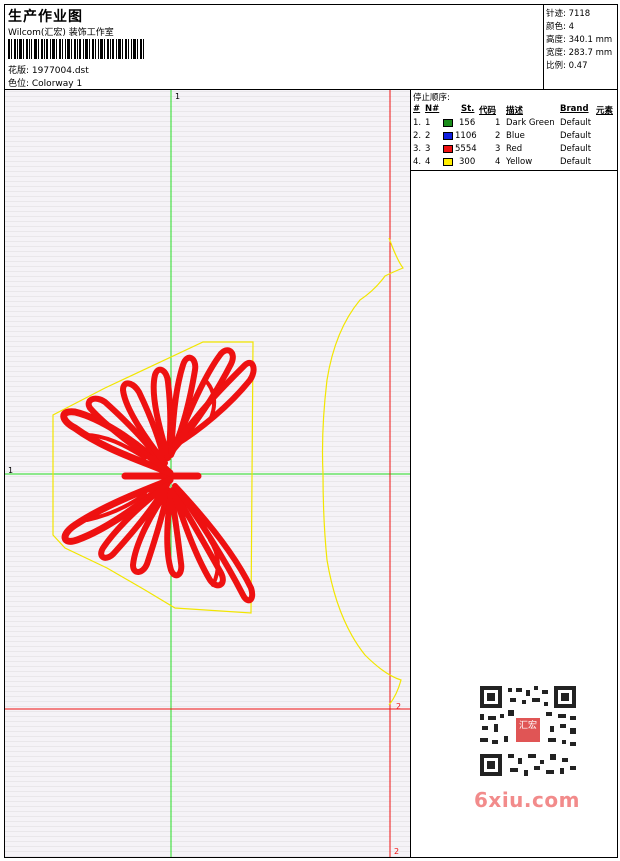 The image size is (620, 861). Describe the element at coordinates (399, 706) in the screenshot. I see `red-horizontal-marker: 2` at that location.